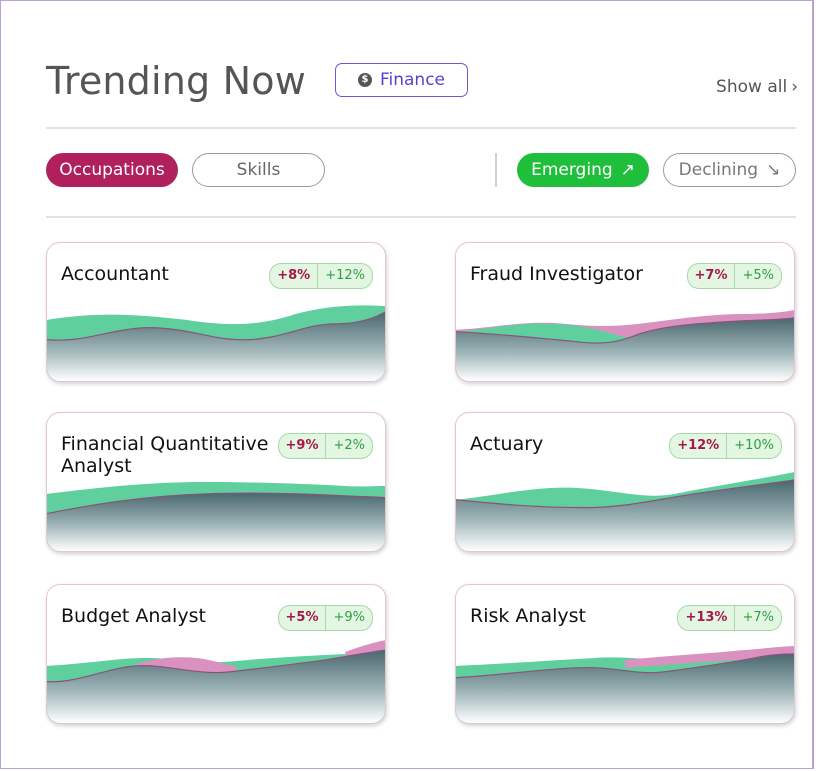 The height and width of the screenshot is (771, 819). Describe the element at coordinates (758, 275) in the screenshot. I see `change-badge-secondary: +5%` at that location.